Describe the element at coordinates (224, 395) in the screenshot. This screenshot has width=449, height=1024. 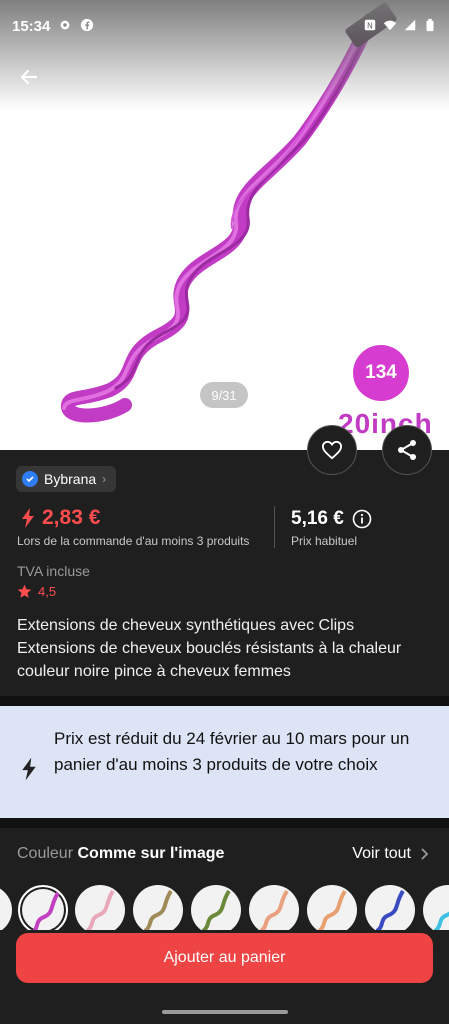
I see `image-pager: 9/31` at that location.